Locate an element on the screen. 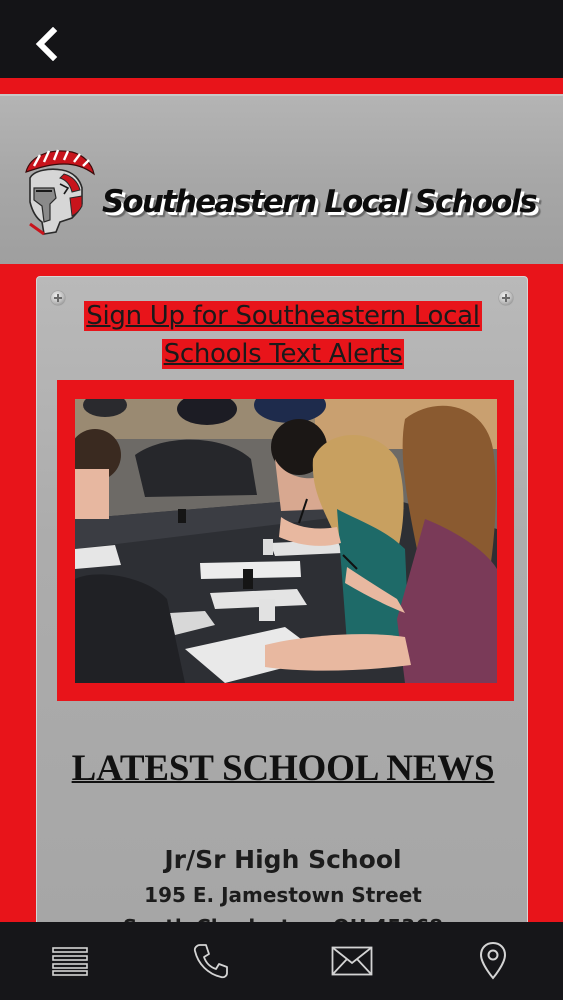 The width and height of the screenshot is (563, 1000). location-pin-icon is located at coordinates (492, 960).